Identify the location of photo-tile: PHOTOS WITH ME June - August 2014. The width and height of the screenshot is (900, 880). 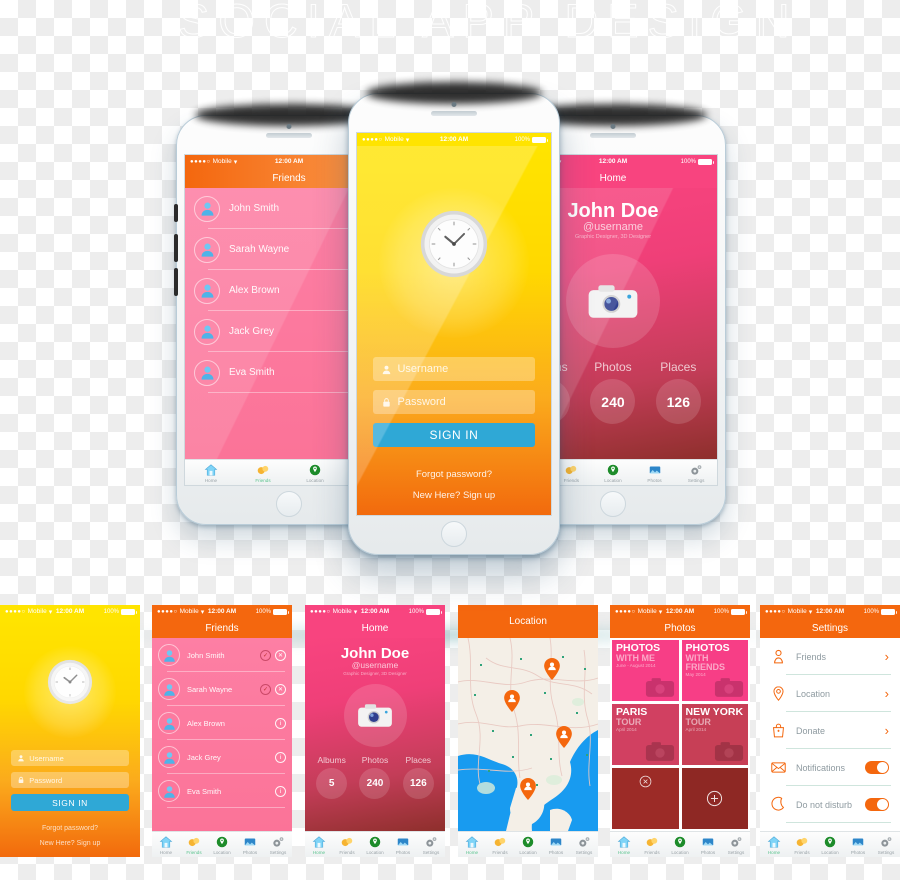
(645, 670).